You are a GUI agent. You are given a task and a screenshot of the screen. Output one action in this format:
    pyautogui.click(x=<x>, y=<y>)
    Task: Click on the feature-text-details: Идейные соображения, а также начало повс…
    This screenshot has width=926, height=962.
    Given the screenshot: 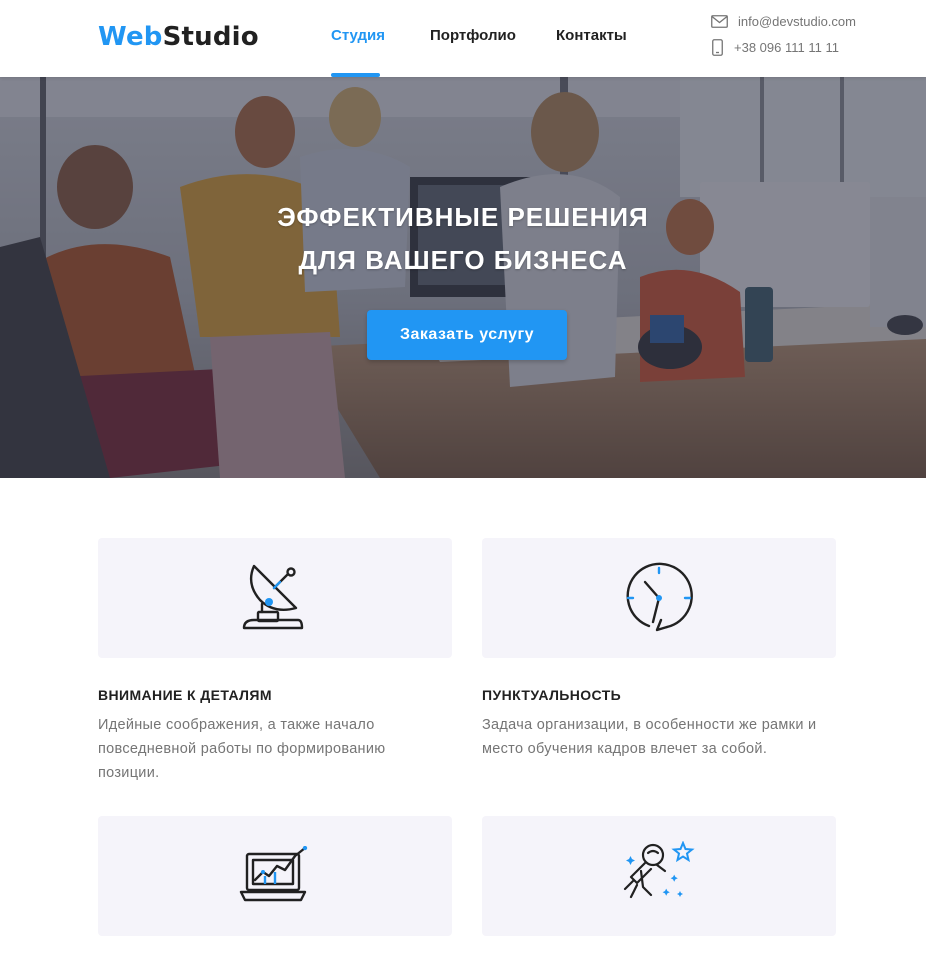 What is the action you would take?
    pyautogui.click(x=242, y=749)
    